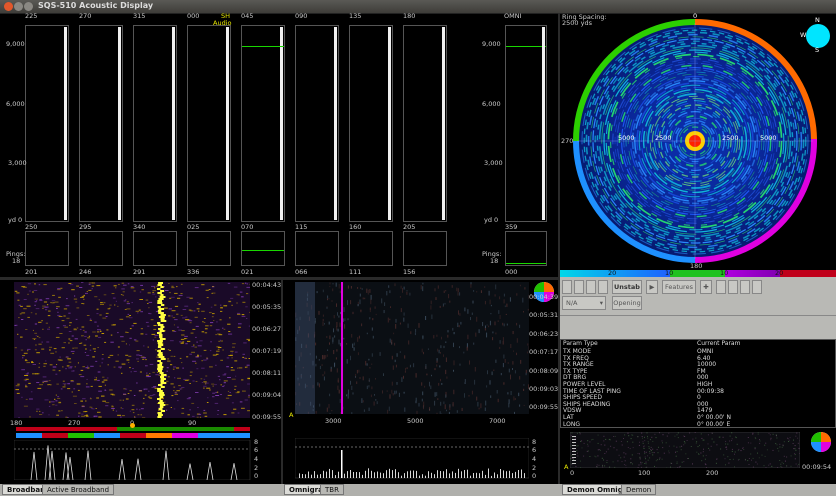 Image resolution: width=836 pixels, height=496 pixels. Describe the element at coordinates (626, 138) in the screenshot. I see `range-label: 5000` at that location.